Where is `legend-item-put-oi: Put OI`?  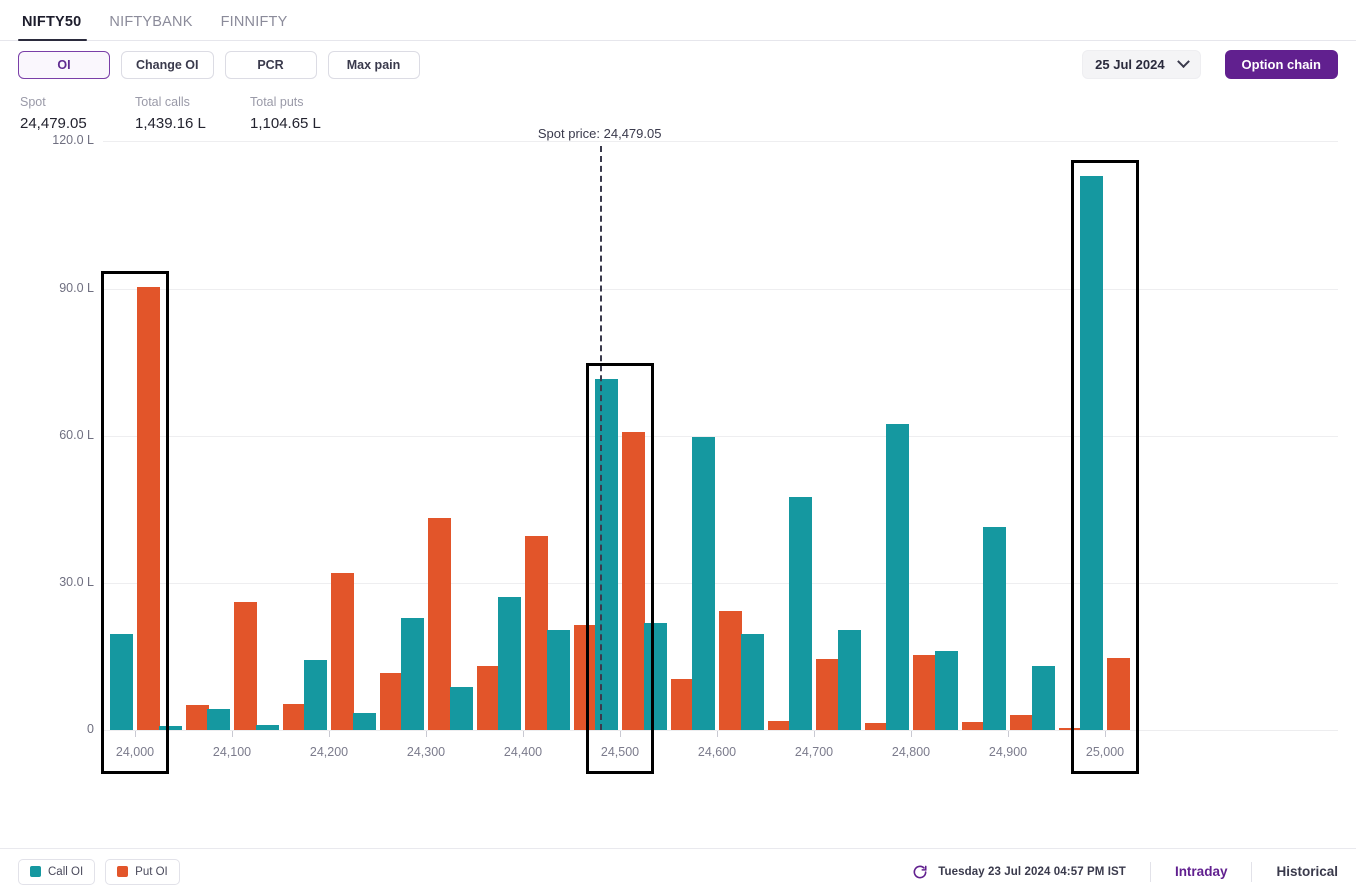 legend-item-put-oi: Put OI is located at coordinates (142, 871).